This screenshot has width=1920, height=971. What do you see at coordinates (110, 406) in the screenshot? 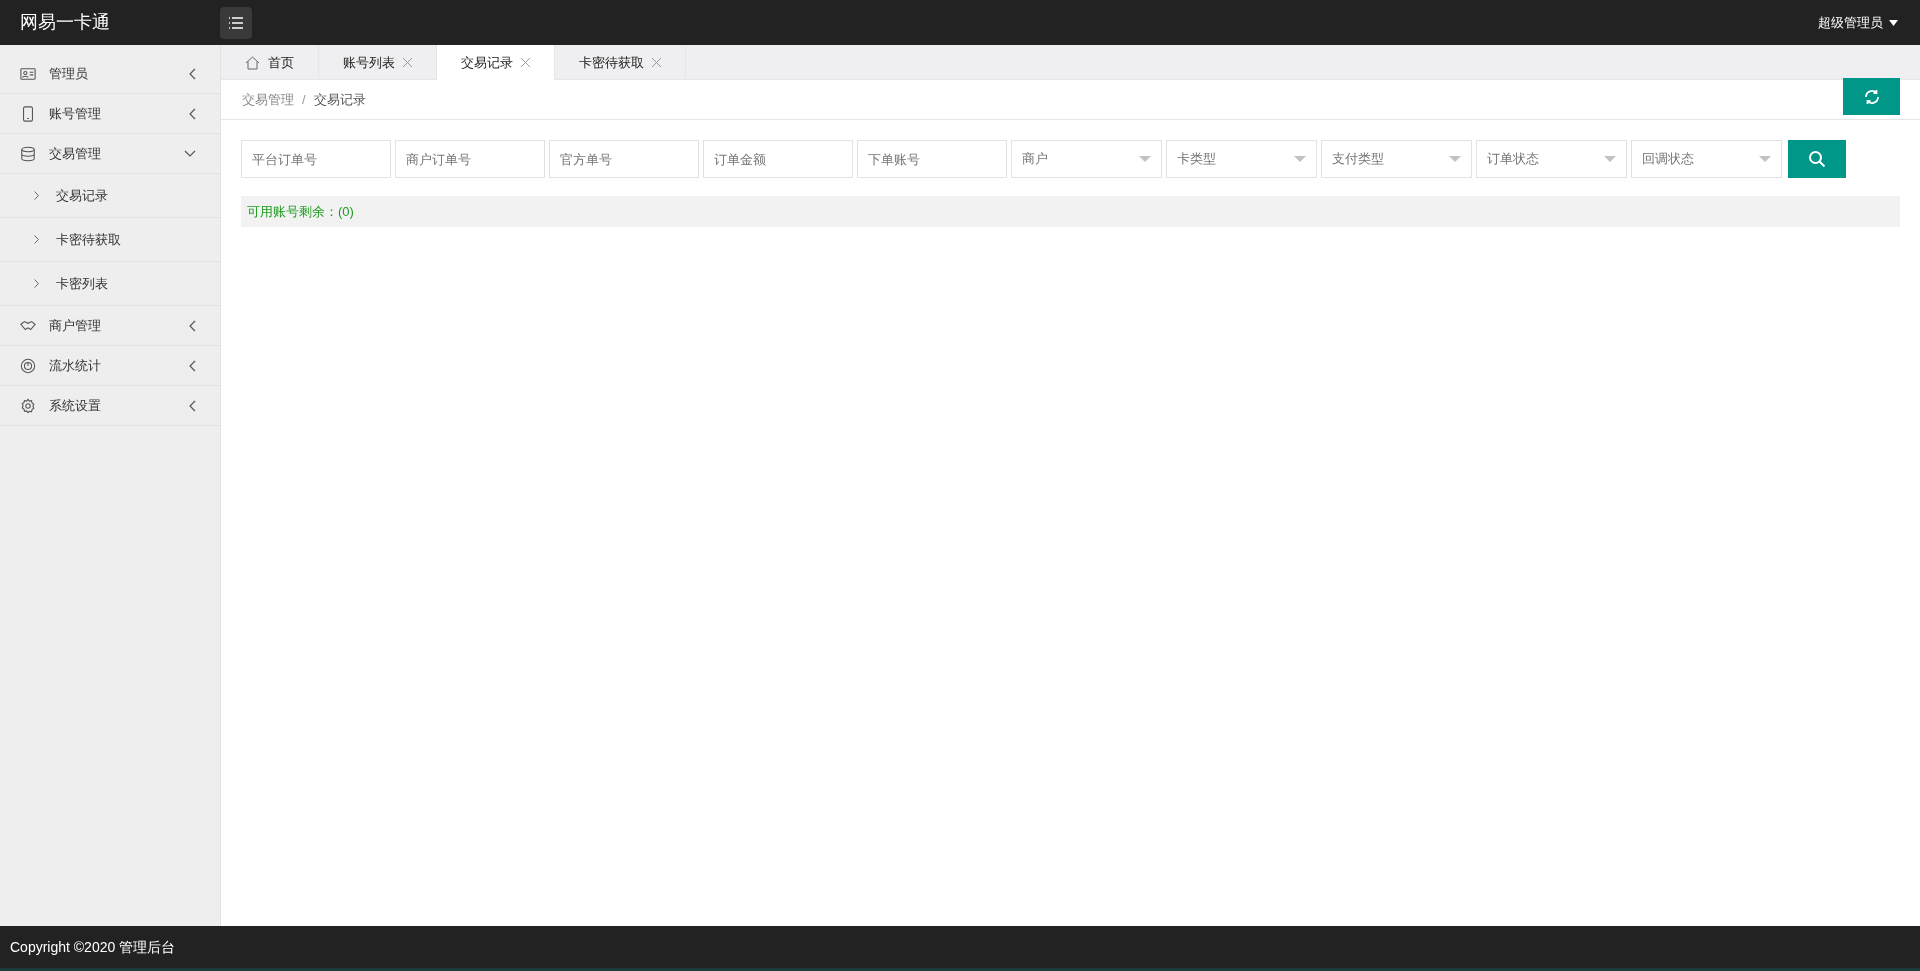
I see `sidebar-item: 系统设置` at bounding box center [110, 406].